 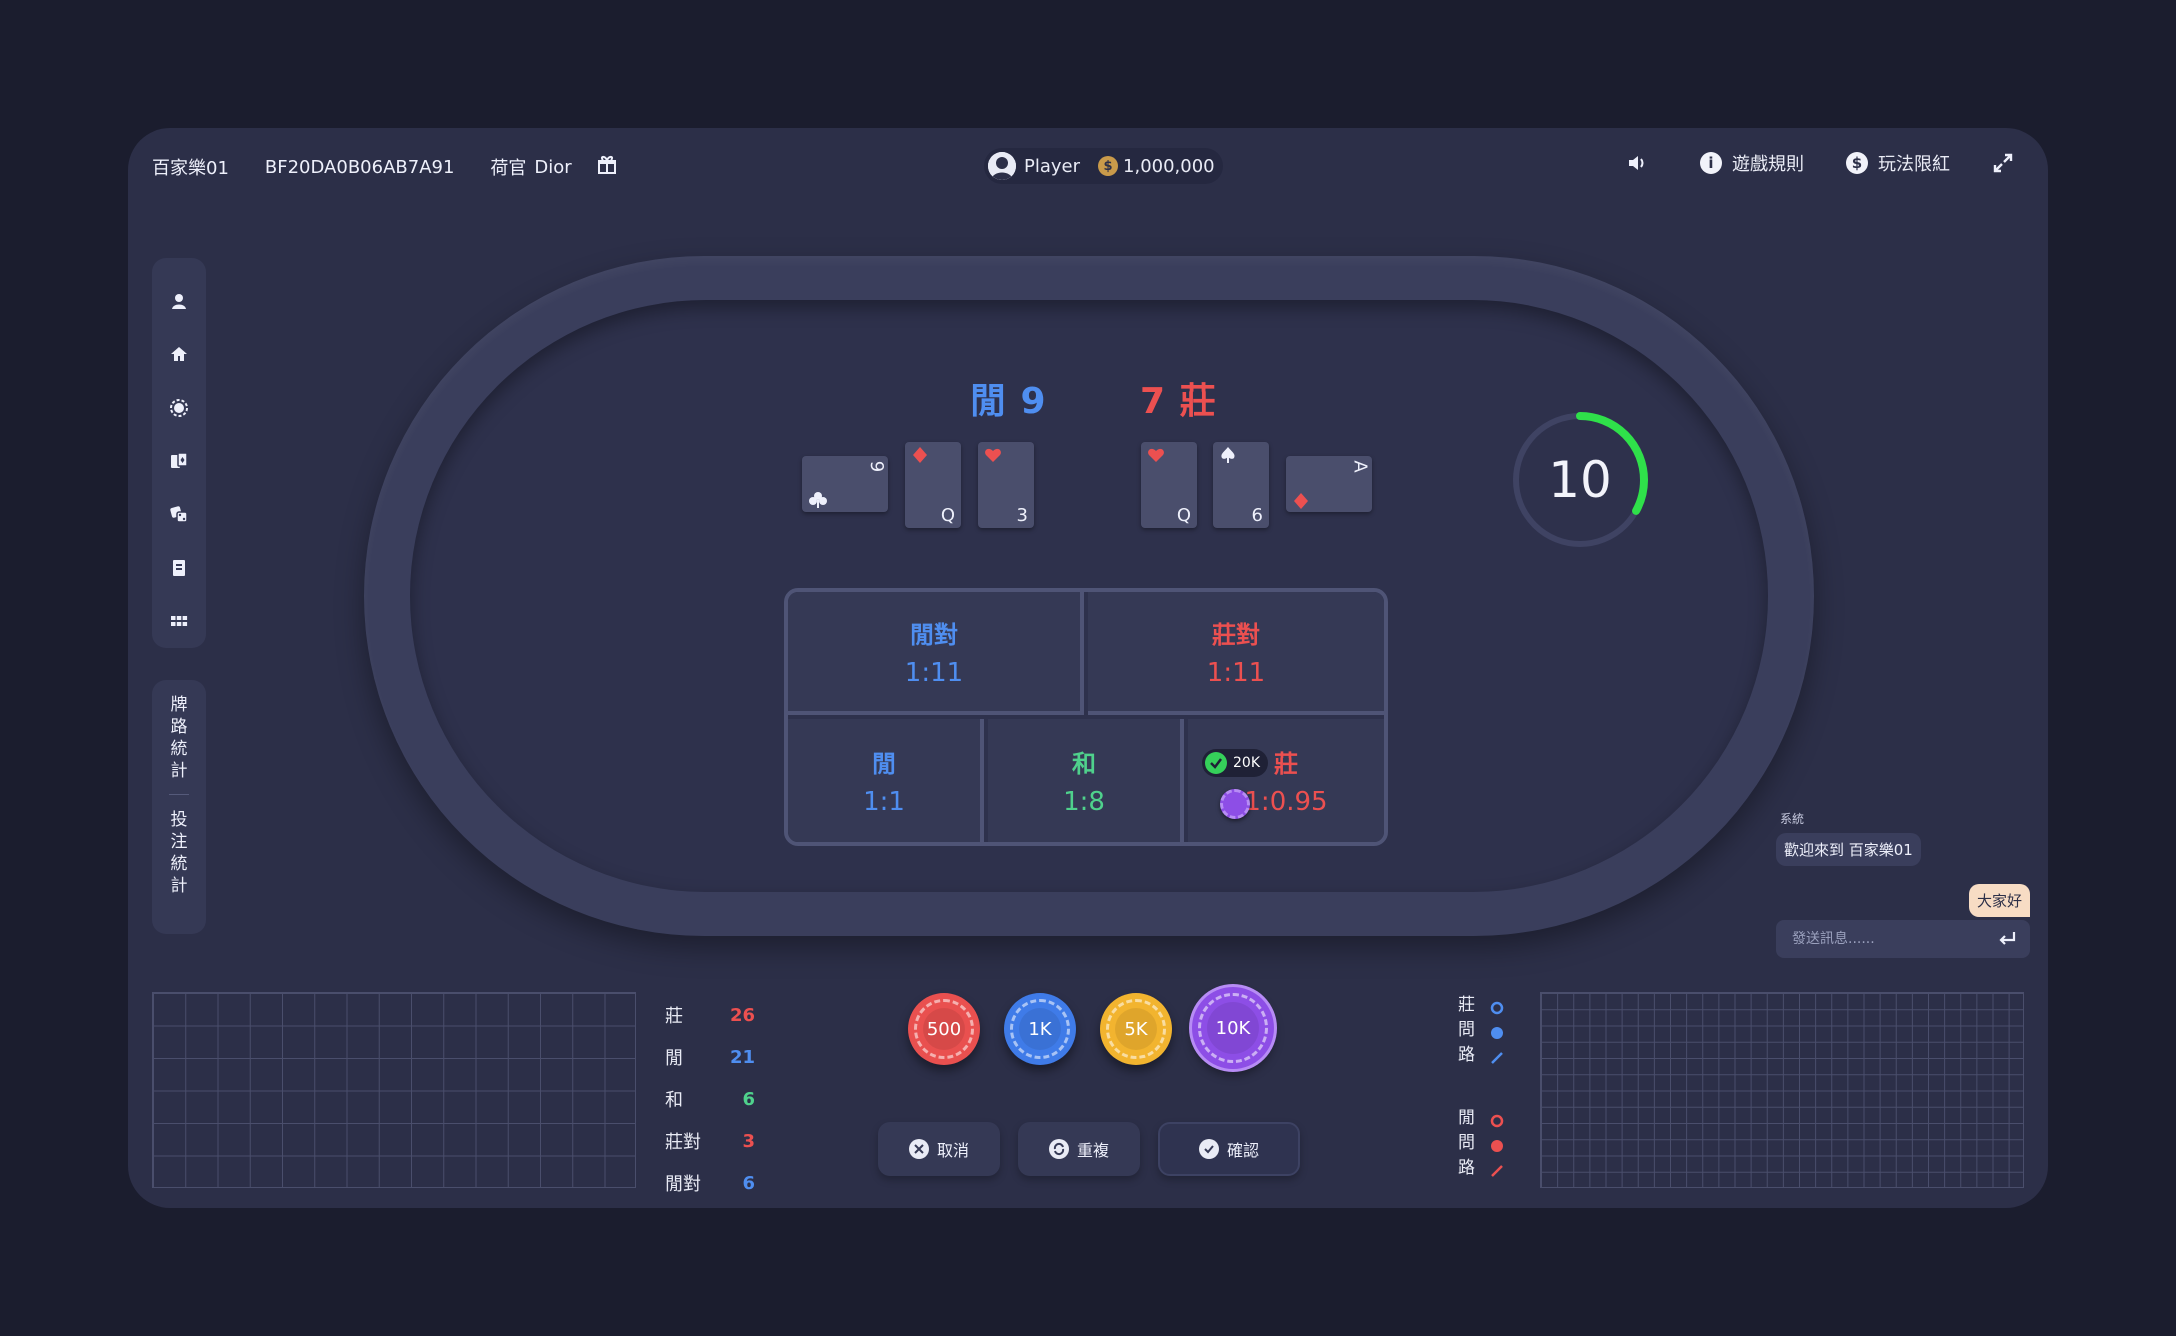 What do you see at coordinates (1092, 1150) in the screenshot?
I see `repeat-label: 重複` at bounding box center [1092, 1150].